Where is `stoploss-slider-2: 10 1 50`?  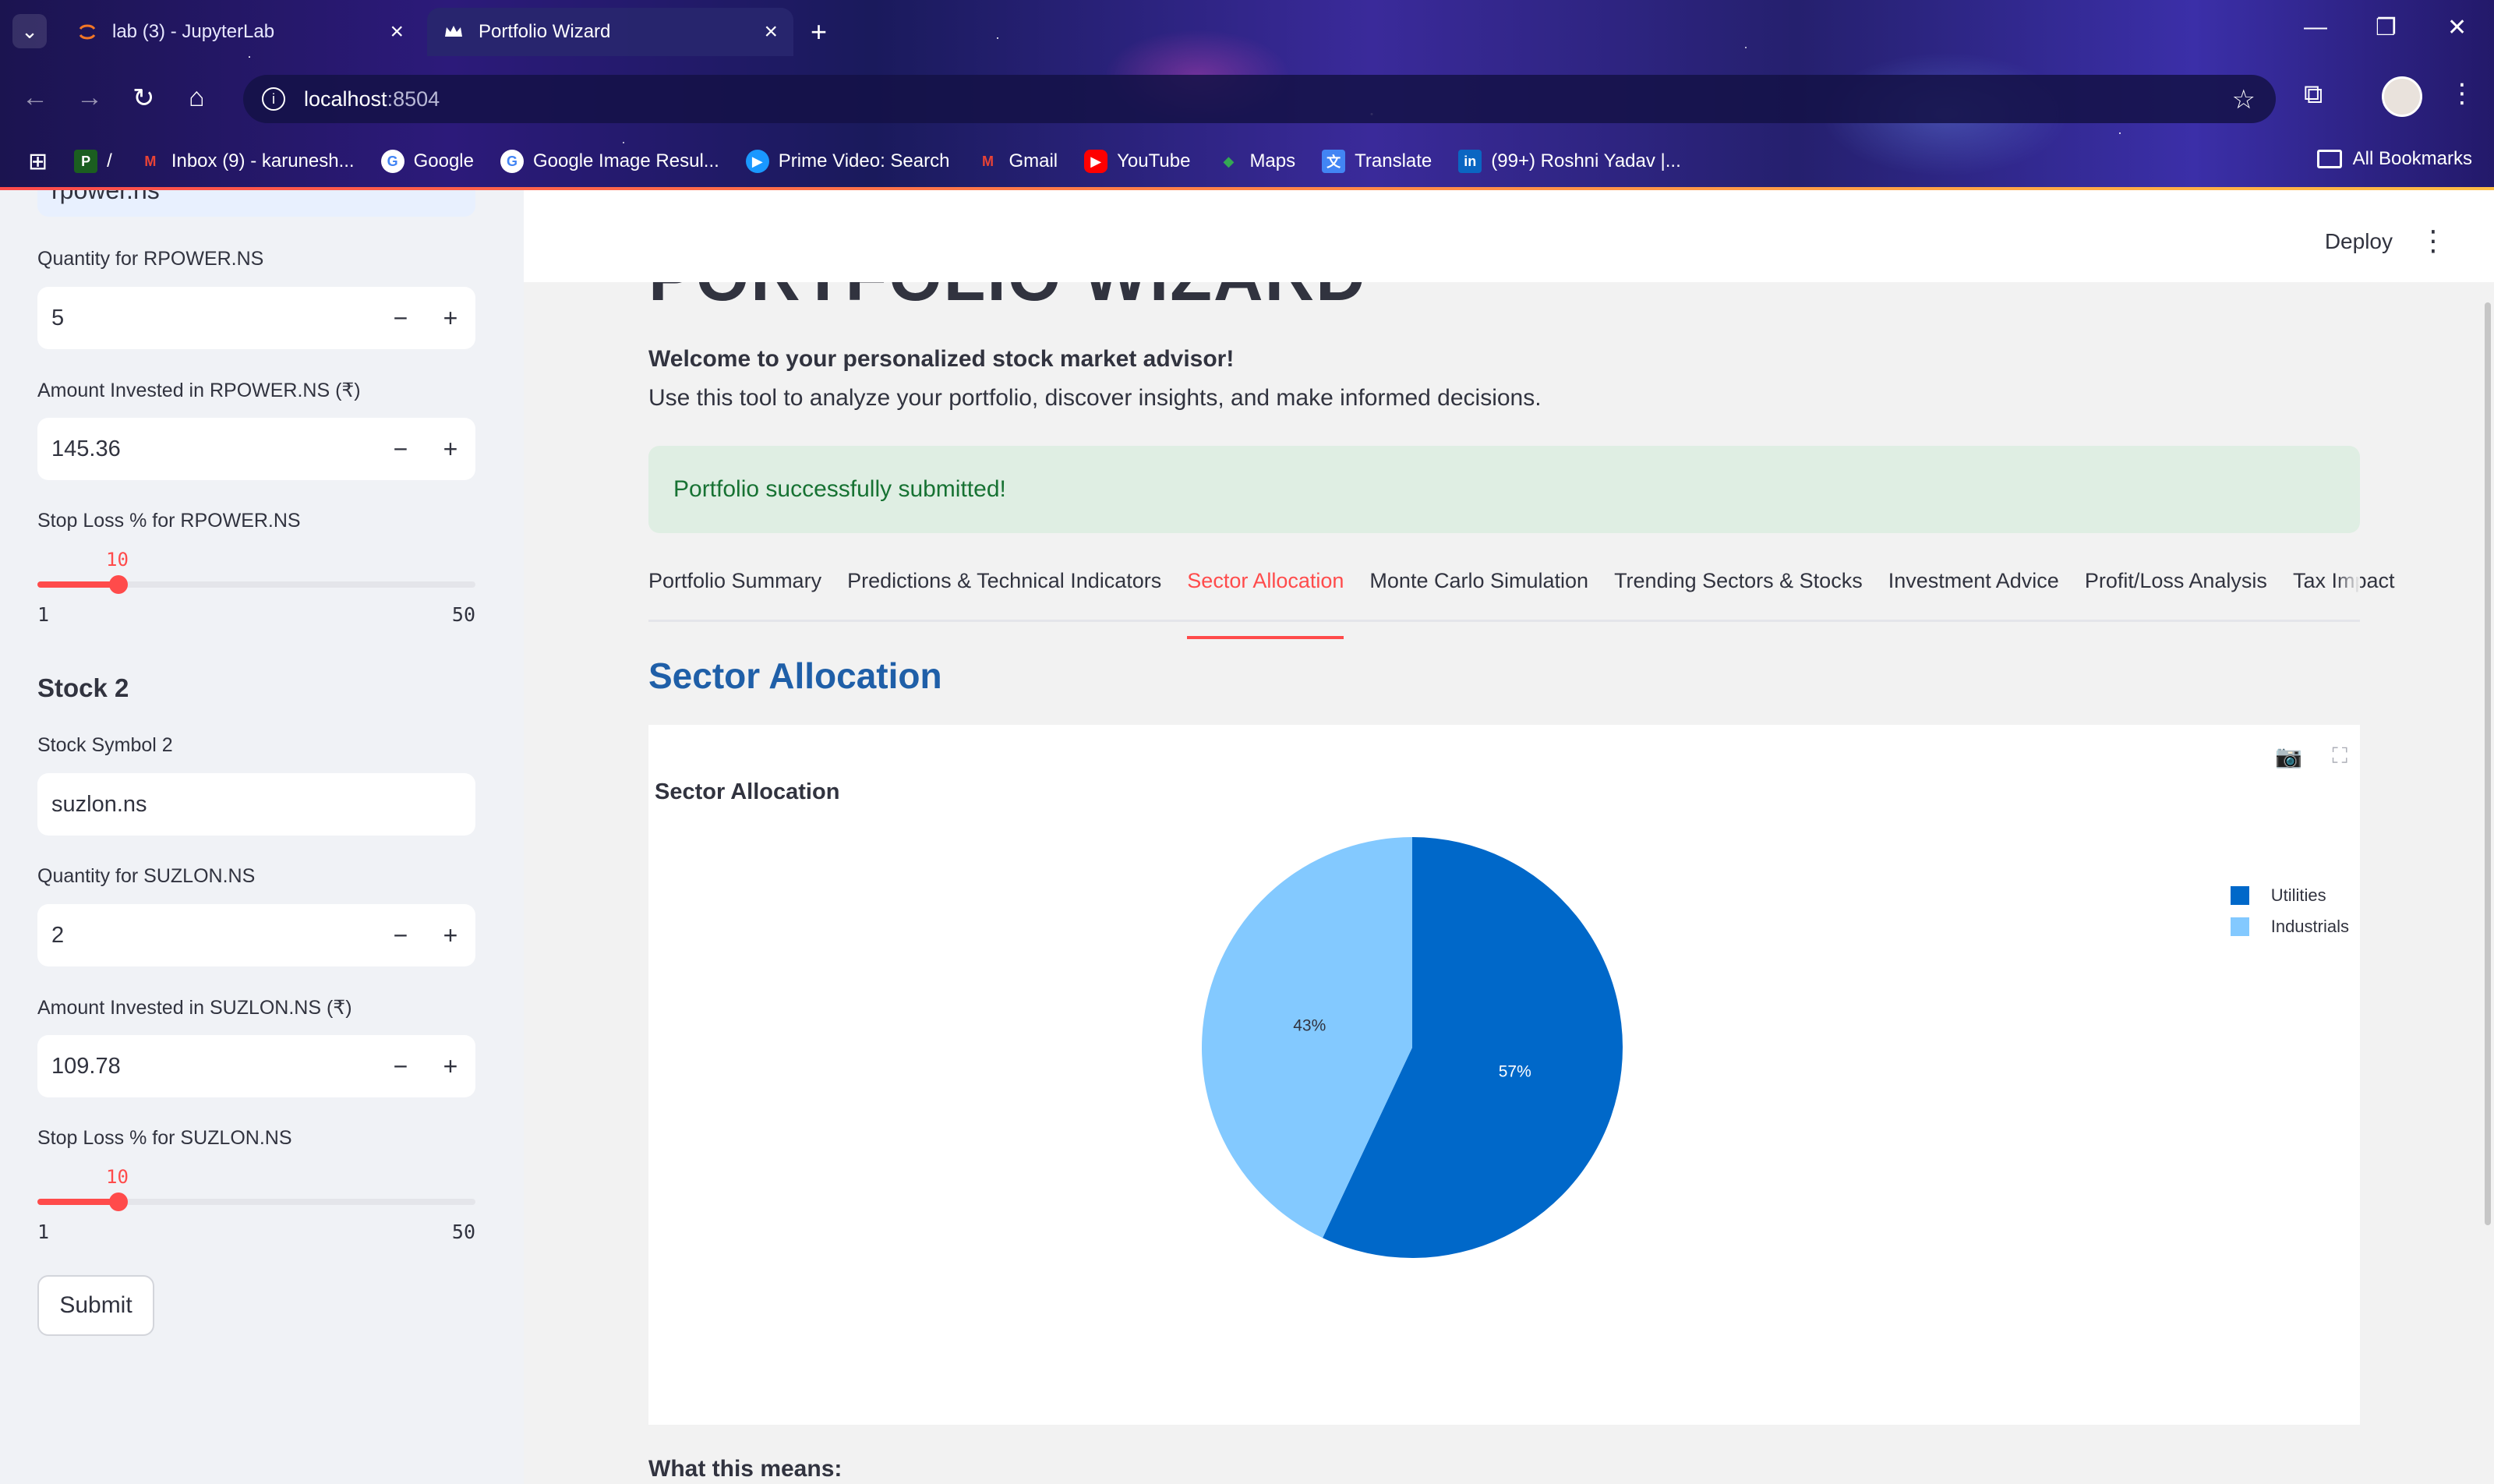
stoploss-slider-2: 10 1 50 is located at coordinates (256, 1205).